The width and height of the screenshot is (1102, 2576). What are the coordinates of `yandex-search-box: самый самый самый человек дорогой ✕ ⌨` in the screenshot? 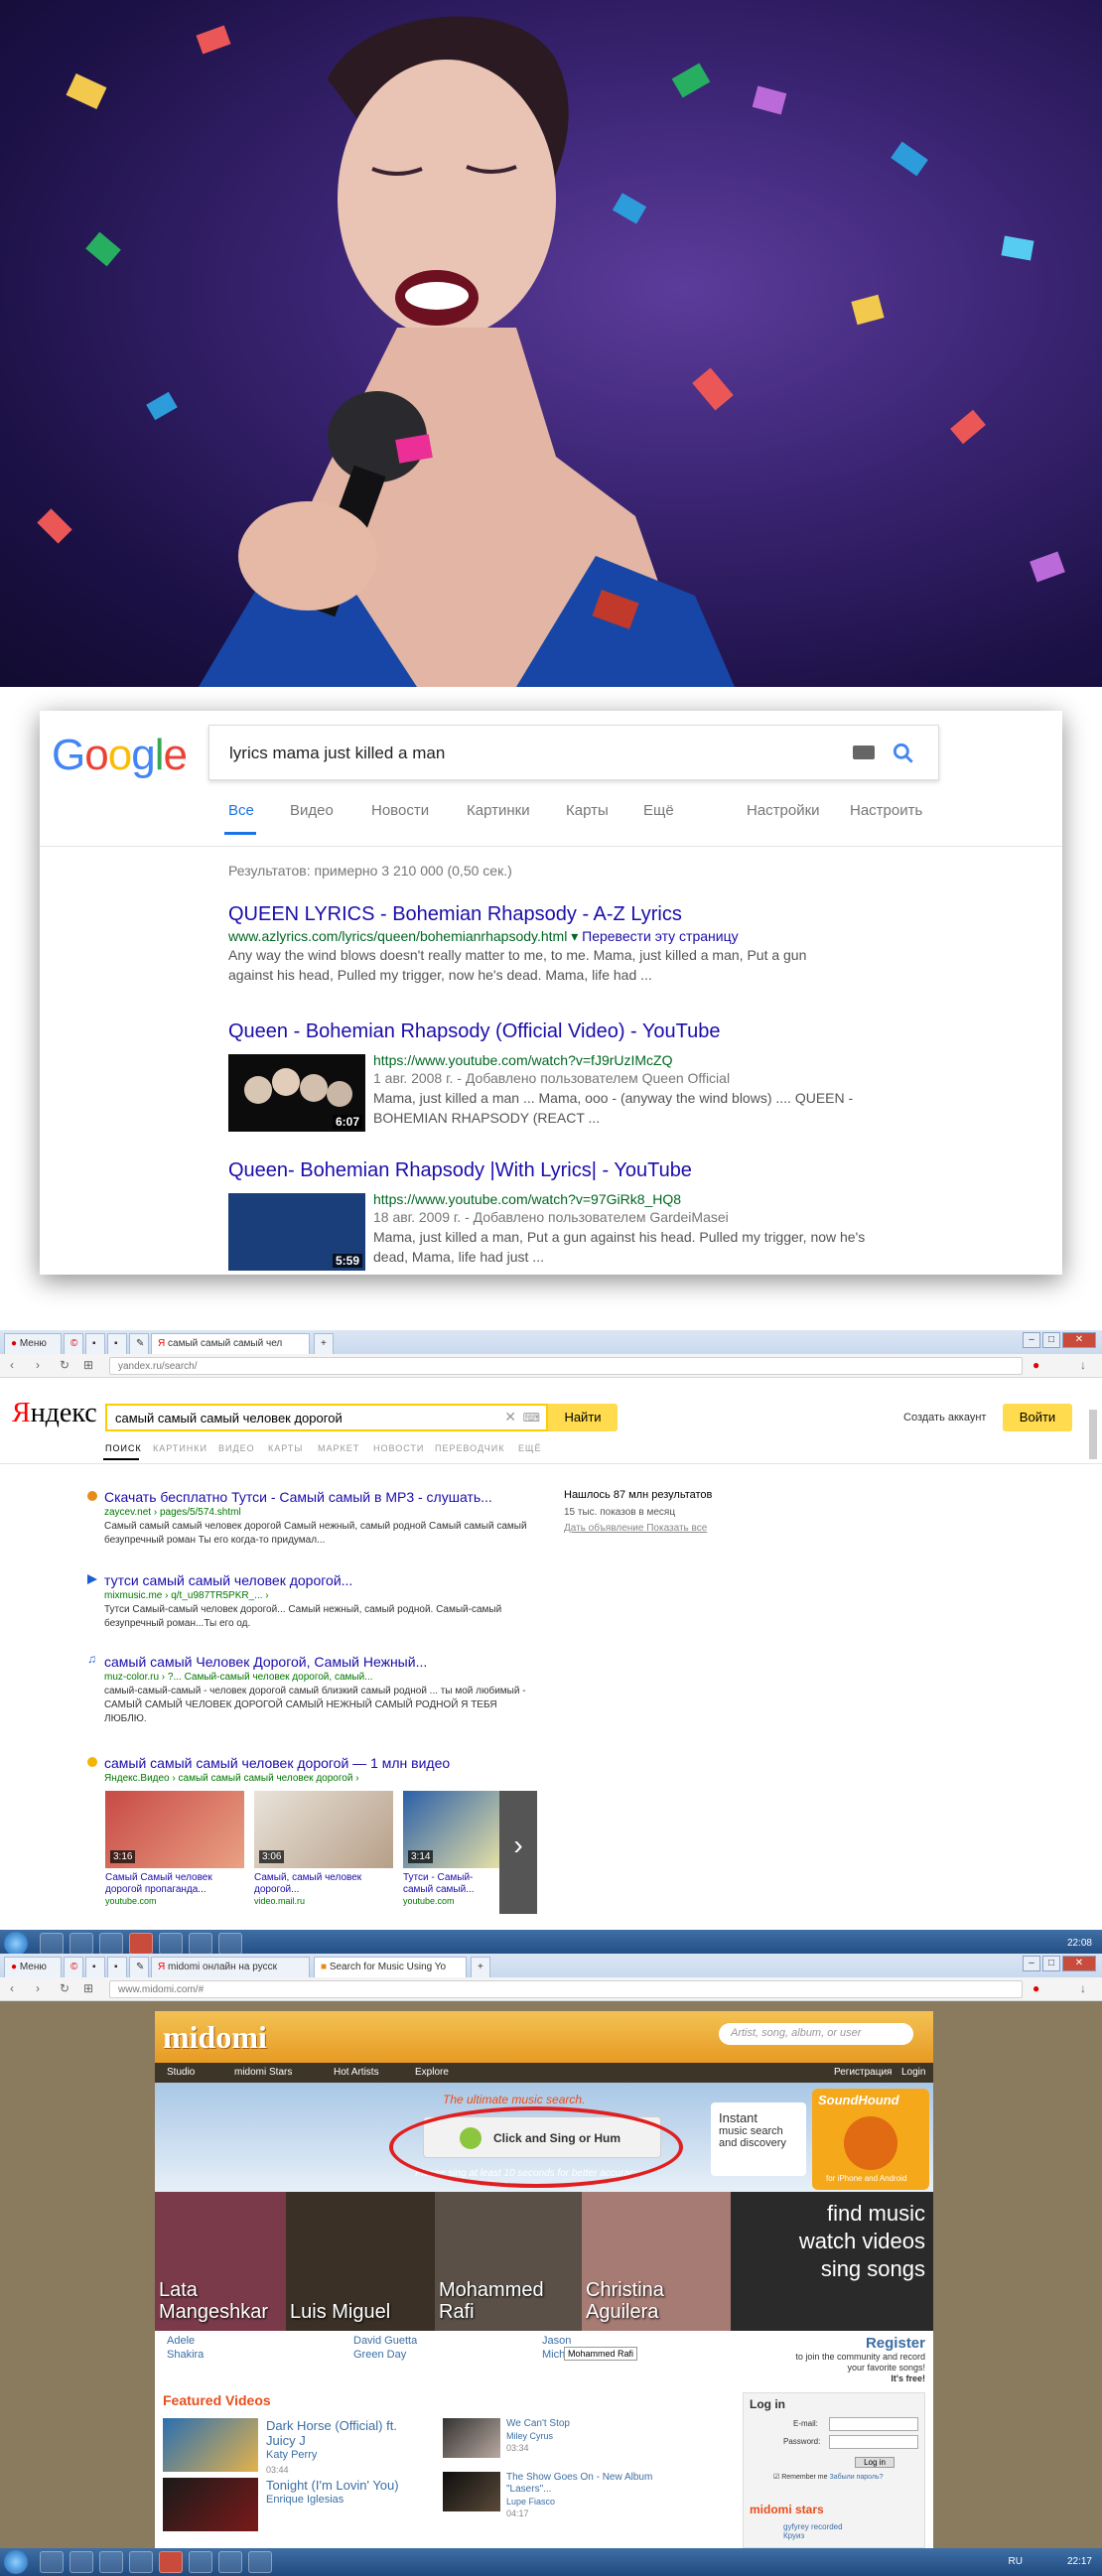 It's located at (326, 1417).